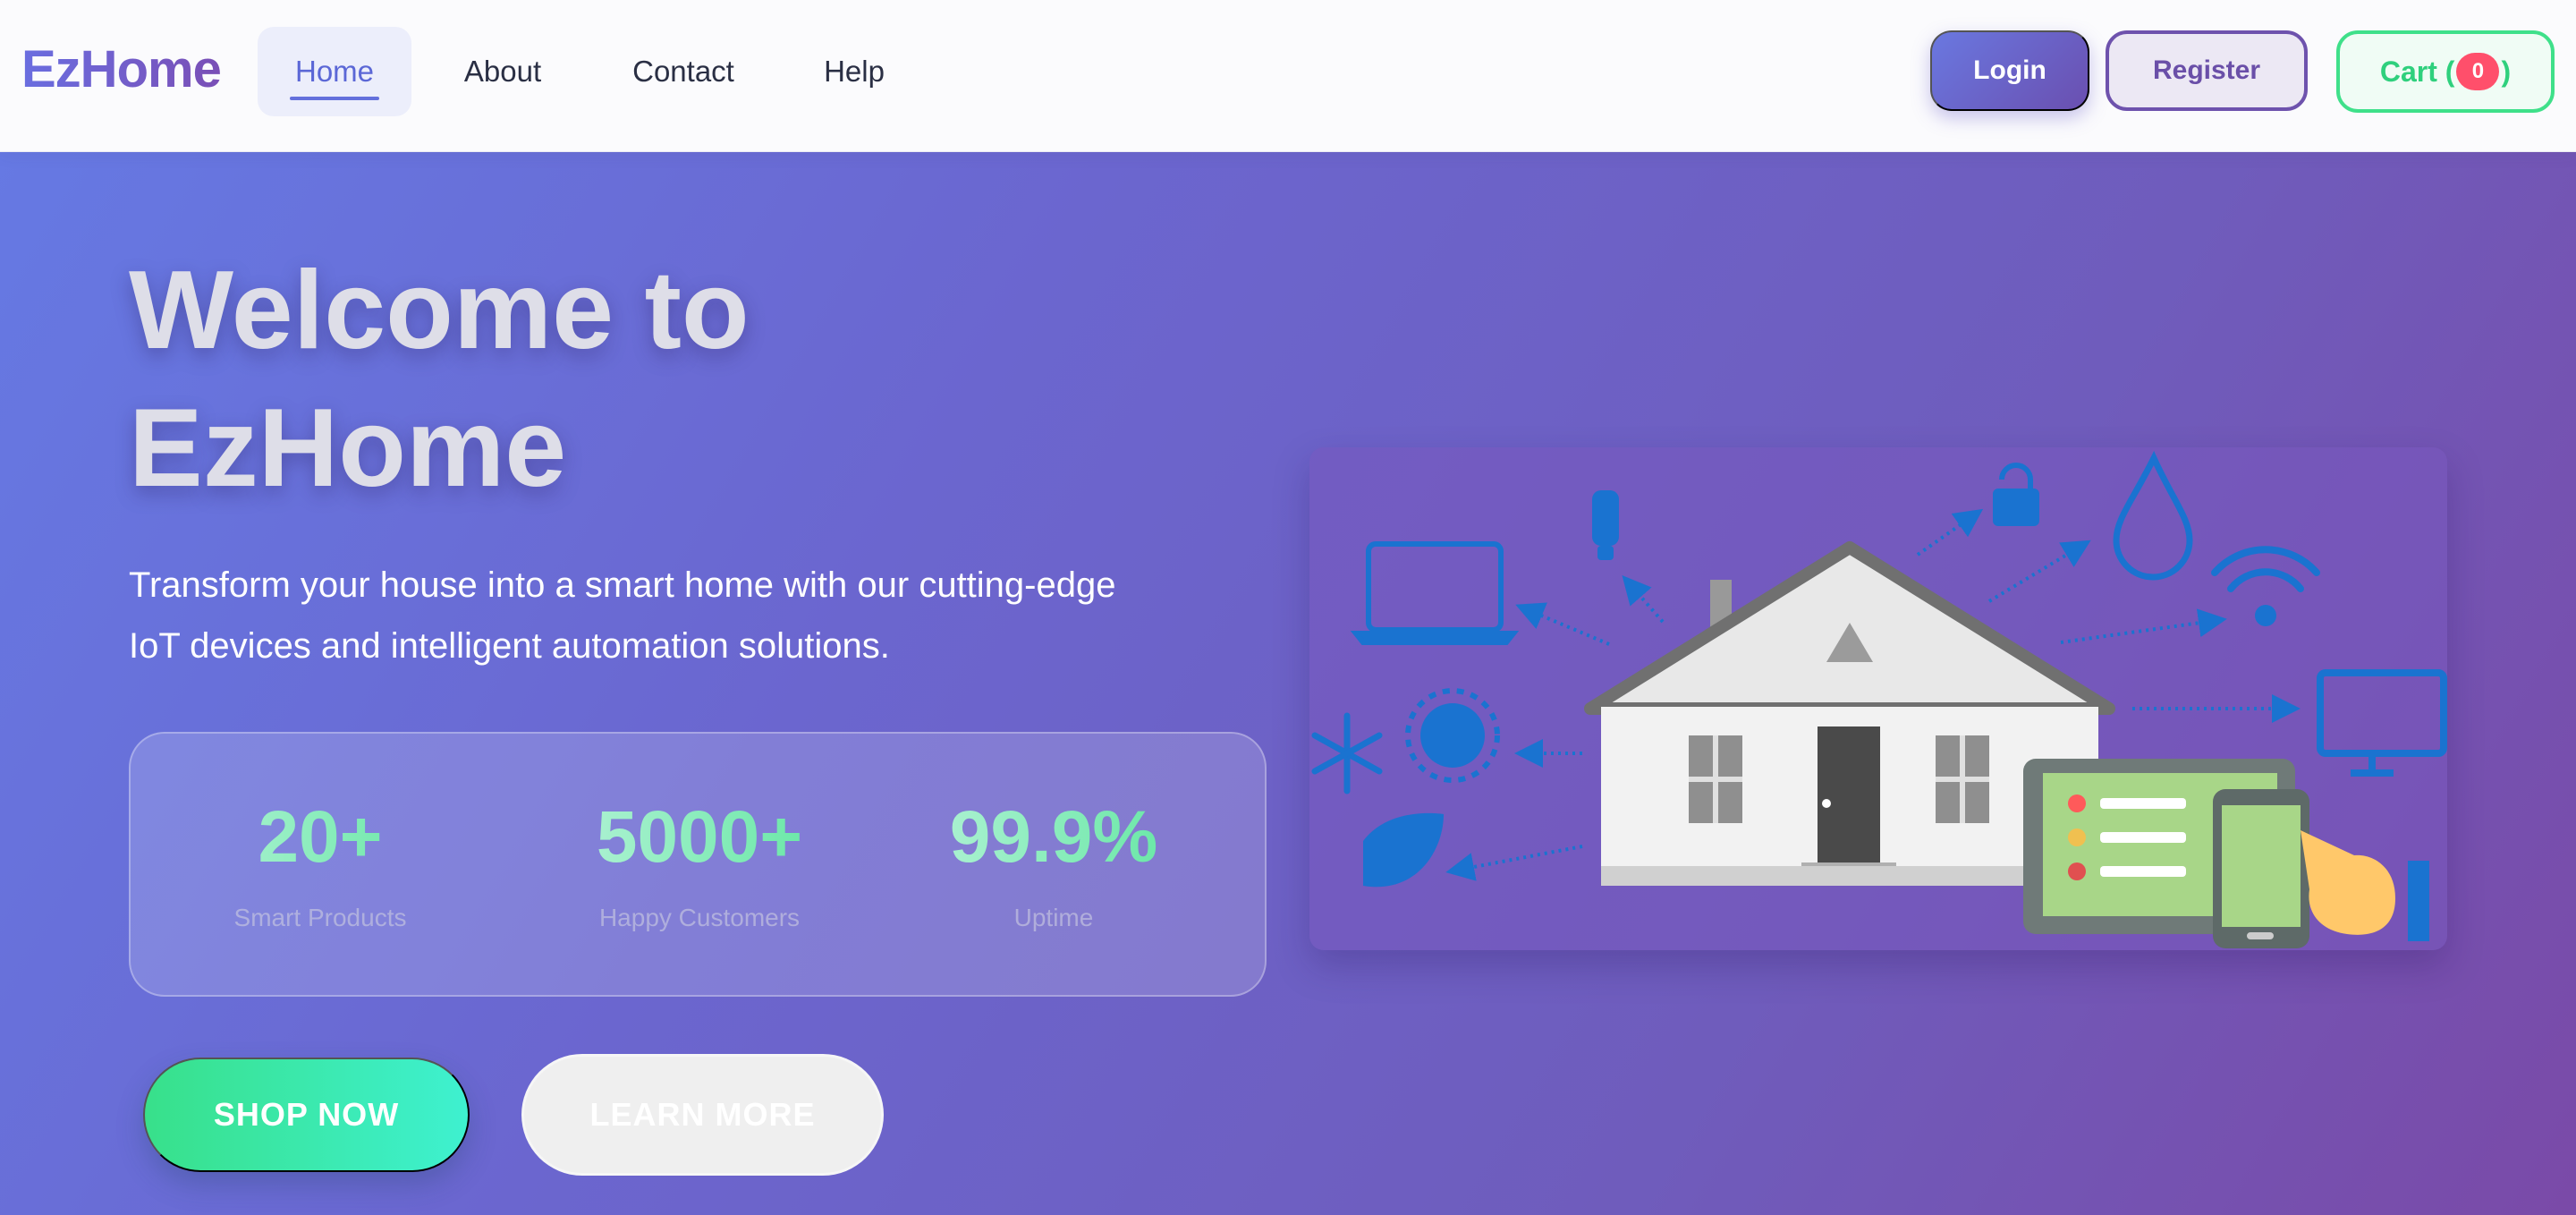 This screenshot has width=2576, height=1215. Describe the element at coordinates (702, 1115) in the screenshot. I see `learn-more-button: LEARN MORE` at that location.